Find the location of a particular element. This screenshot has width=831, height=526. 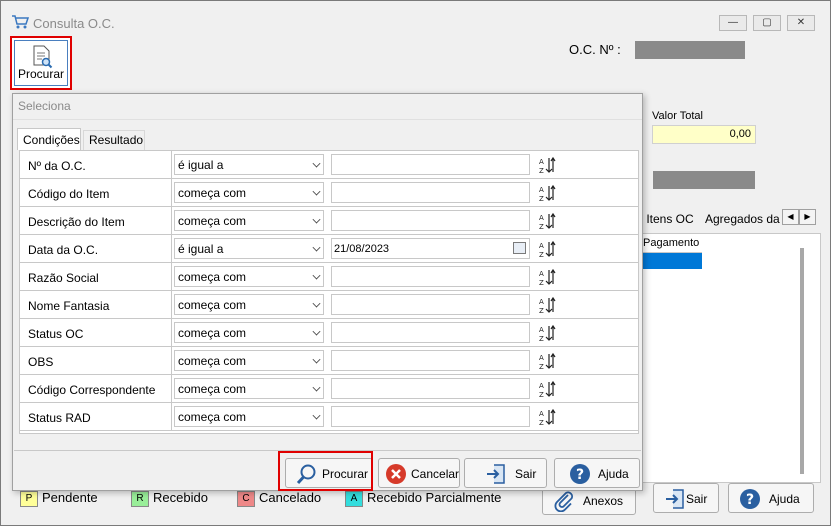

calendar-icon is located at coordinates (519, 248).